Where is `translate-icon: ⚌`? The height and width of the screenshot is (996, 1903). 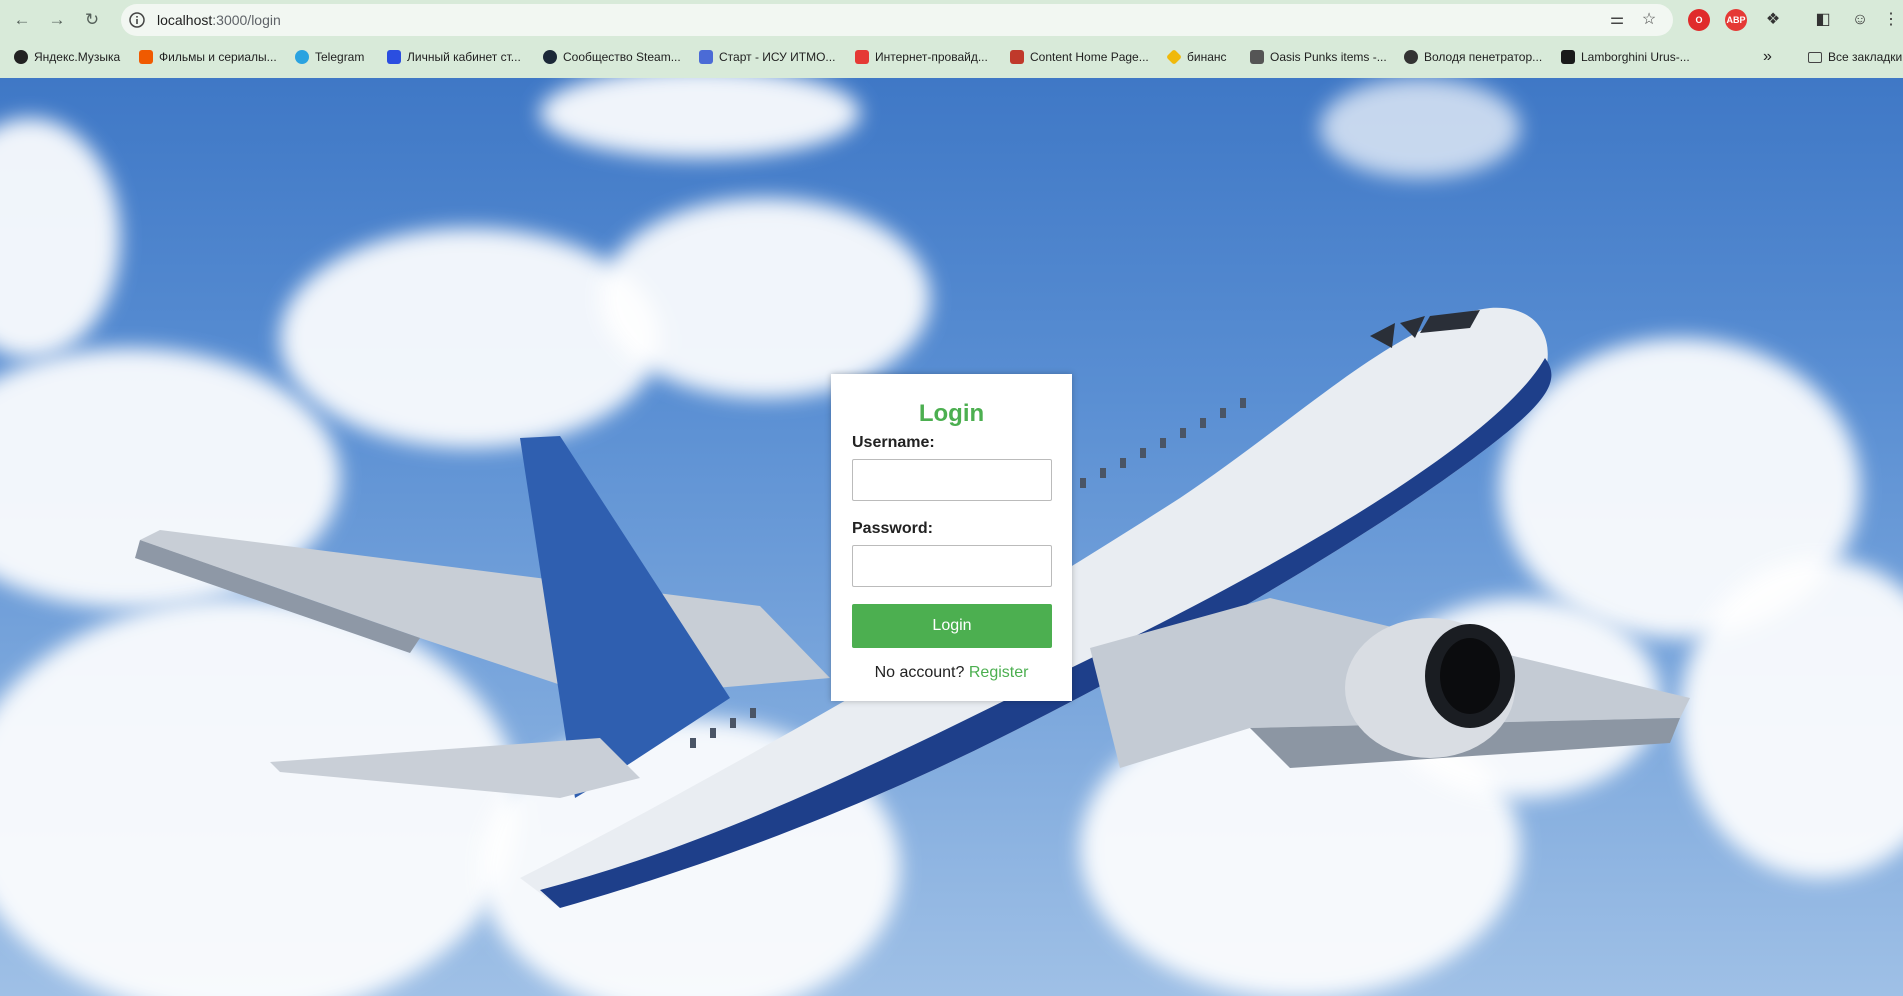 translate-icon: ⚌ is located at coordinates (1617, 20).